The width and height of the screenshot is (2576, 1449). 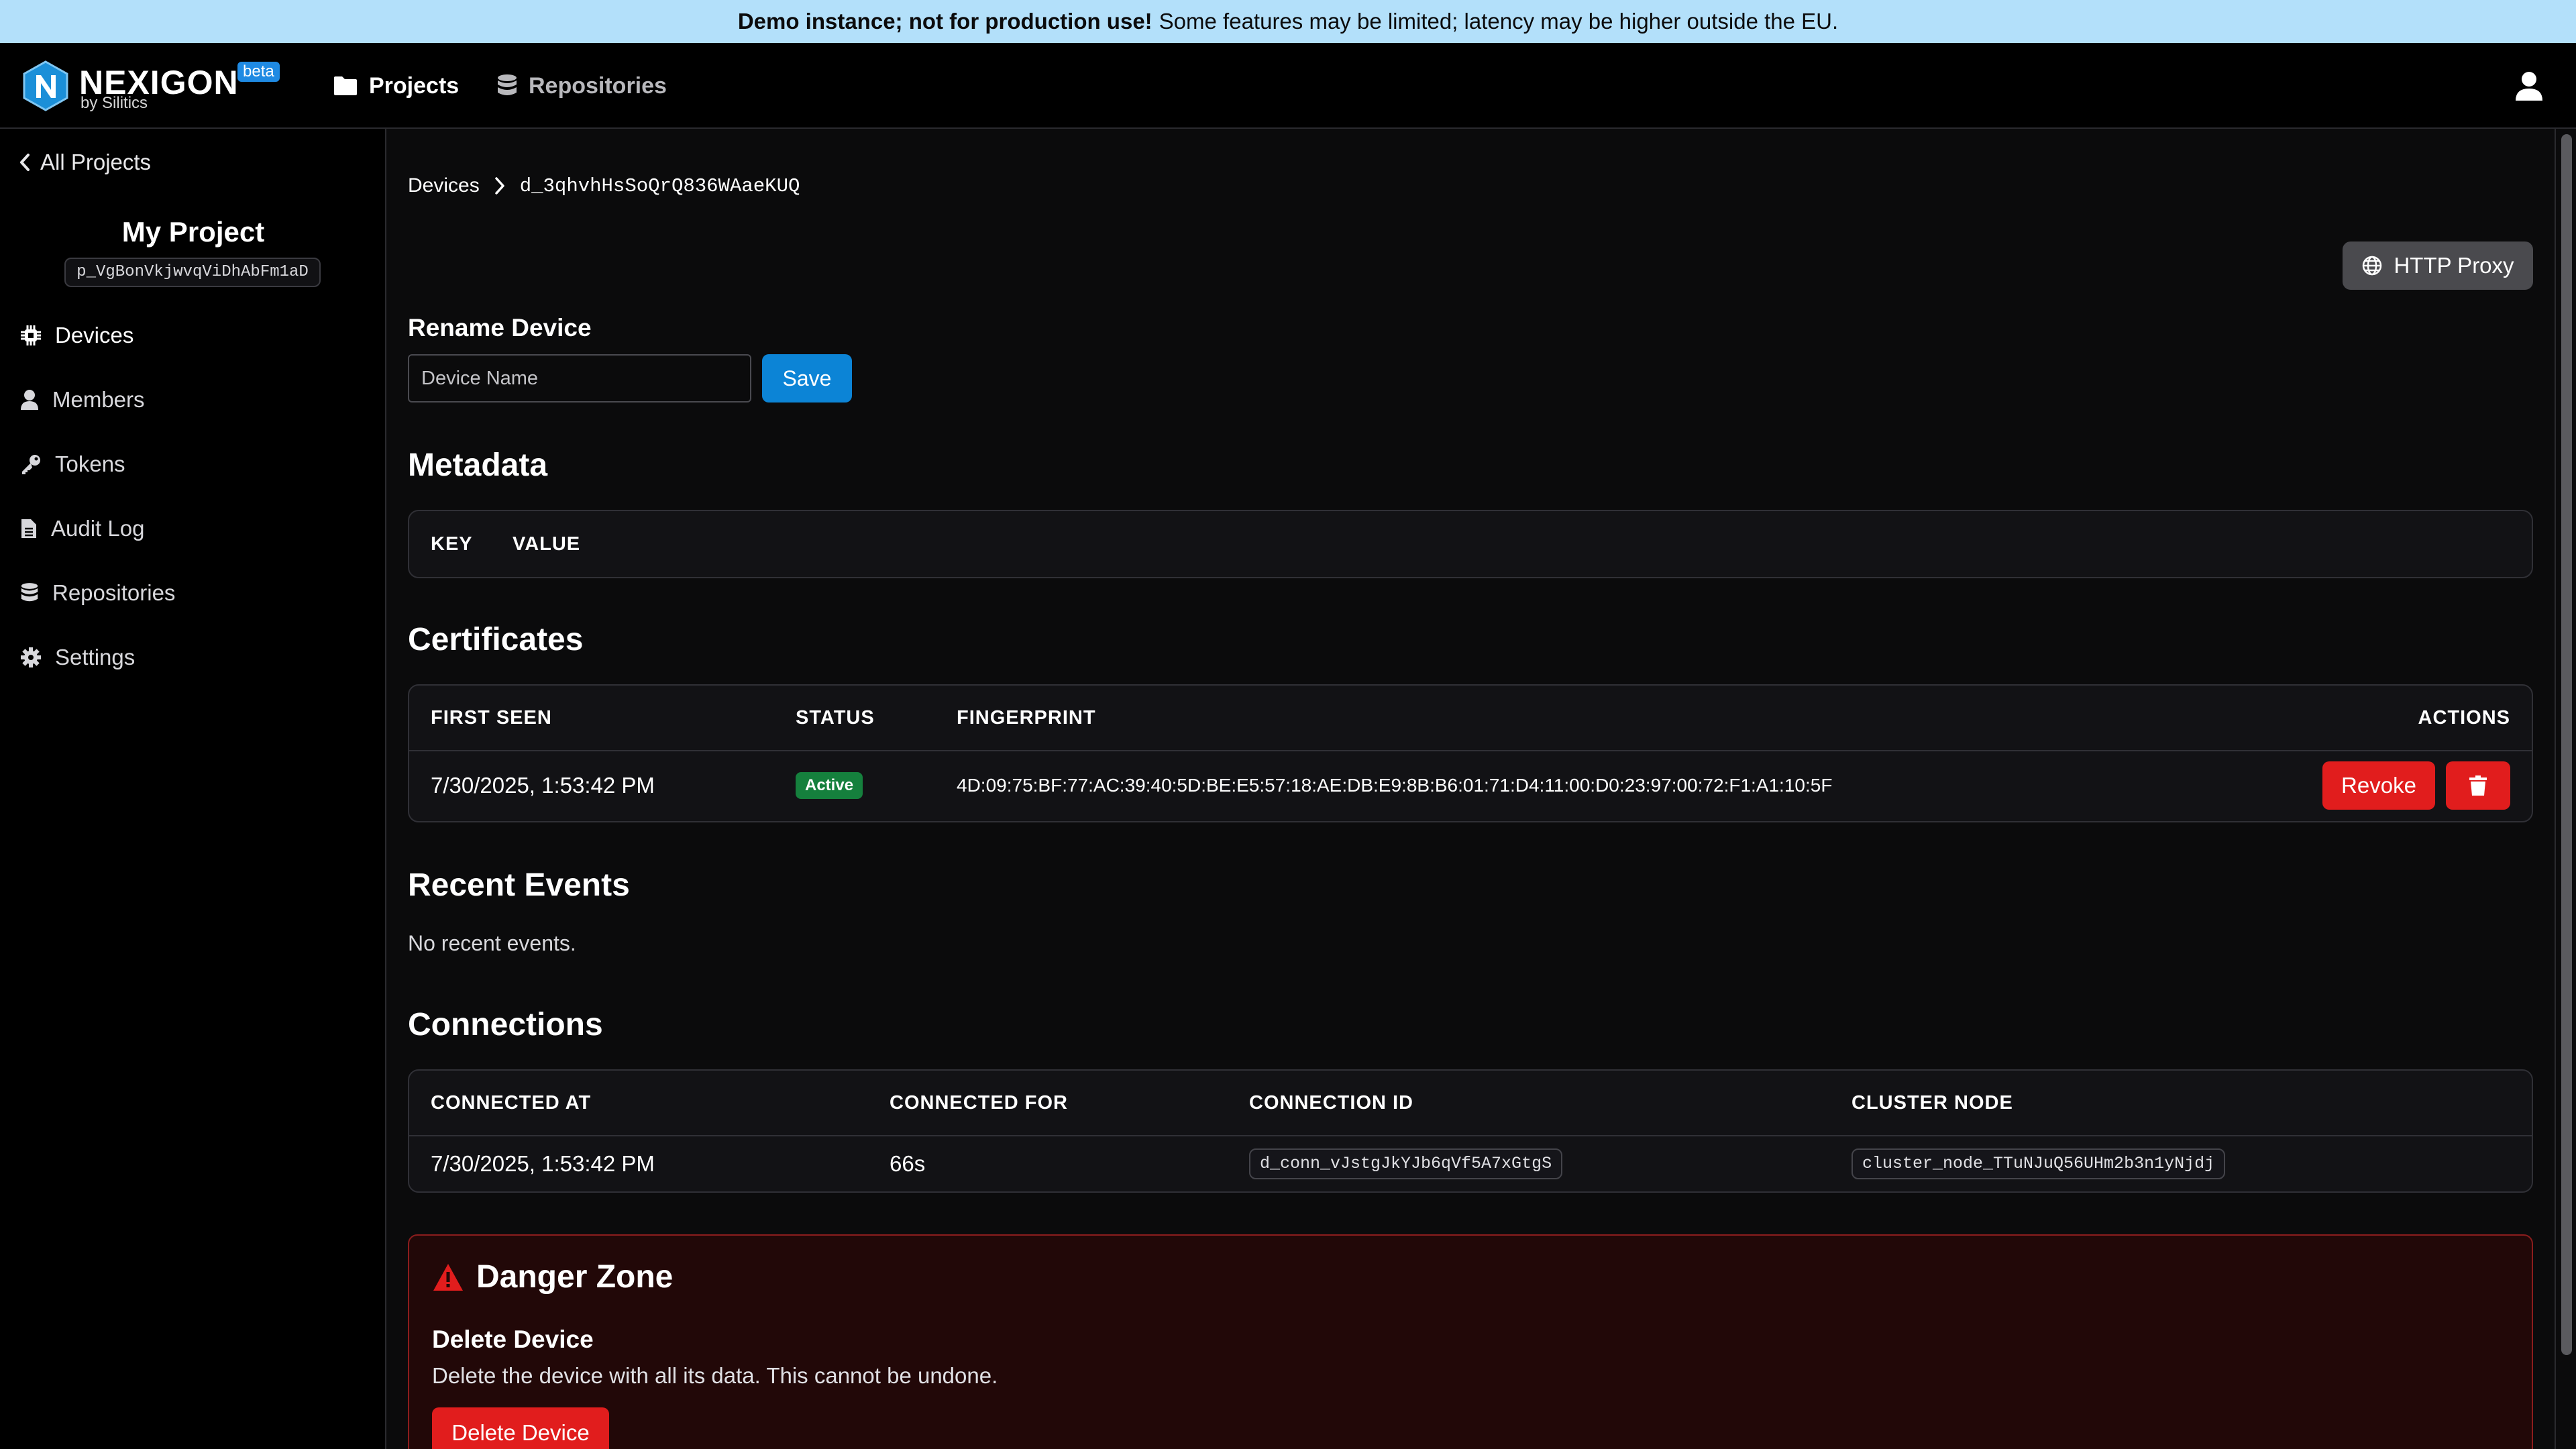 I want to click on beta-badge: beta, so click(x=258, y=72).